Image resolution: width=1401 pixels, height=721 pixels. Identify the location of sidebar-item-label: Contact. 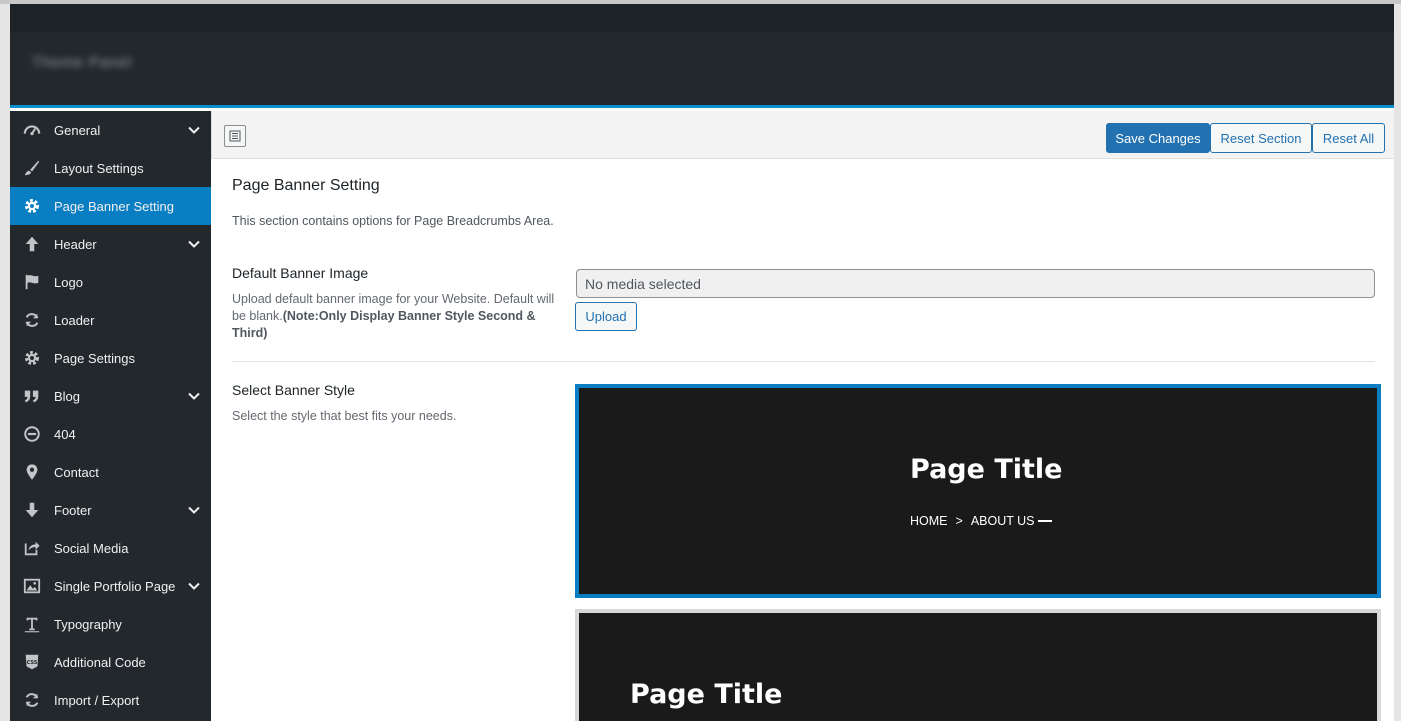
(76, 472).